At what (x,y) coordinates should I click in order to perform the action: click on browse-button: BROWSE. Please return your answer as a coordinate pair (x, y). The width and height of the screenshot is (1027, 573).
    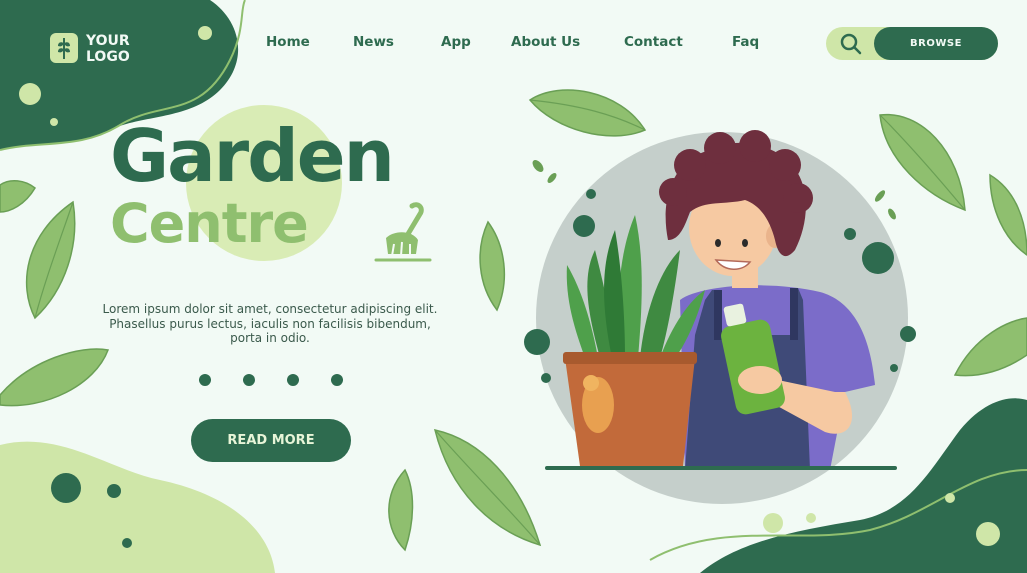
    Looking at the image, I should click on (936, 43).